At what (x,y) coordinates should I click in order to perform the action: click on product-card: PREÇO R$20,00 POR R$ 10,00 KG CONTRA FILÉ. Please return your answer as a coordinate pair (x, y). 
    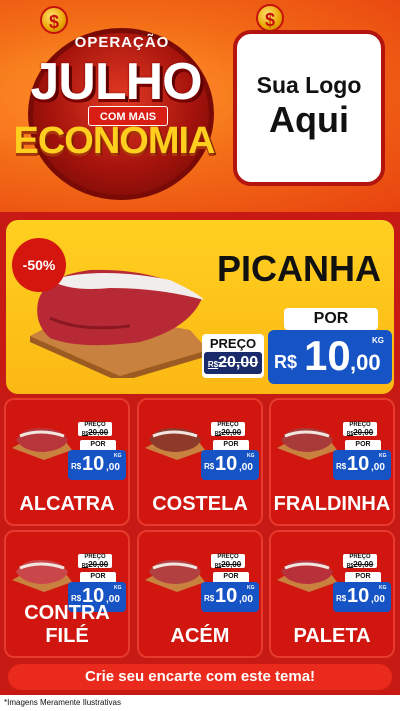
    Looking at the image, I should click on (67, 594).